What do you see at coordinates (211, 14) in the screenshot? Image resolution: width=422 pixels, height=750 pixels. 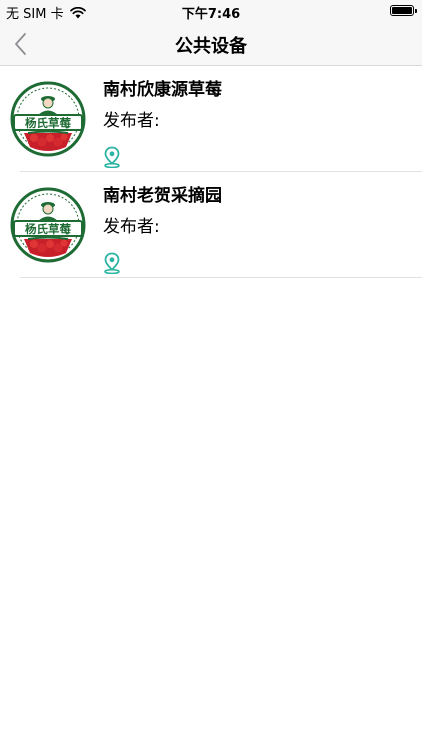 I see `status-time: 下午7:46` at bounding box center [211, 14].